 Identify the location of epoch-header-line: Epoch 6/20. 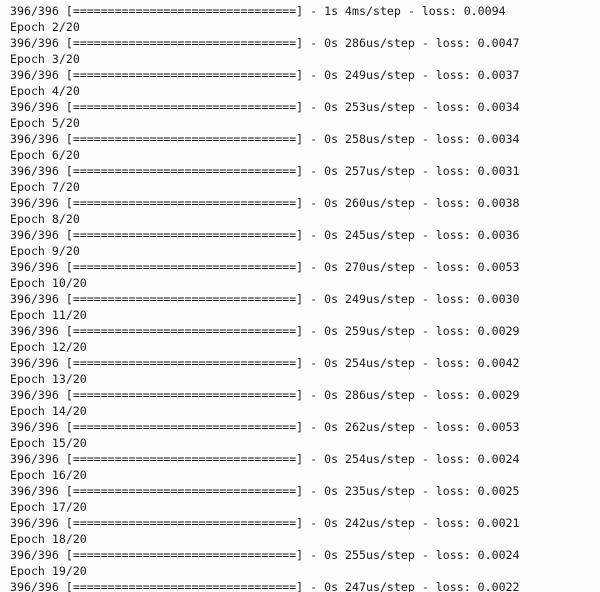
(45, 155).